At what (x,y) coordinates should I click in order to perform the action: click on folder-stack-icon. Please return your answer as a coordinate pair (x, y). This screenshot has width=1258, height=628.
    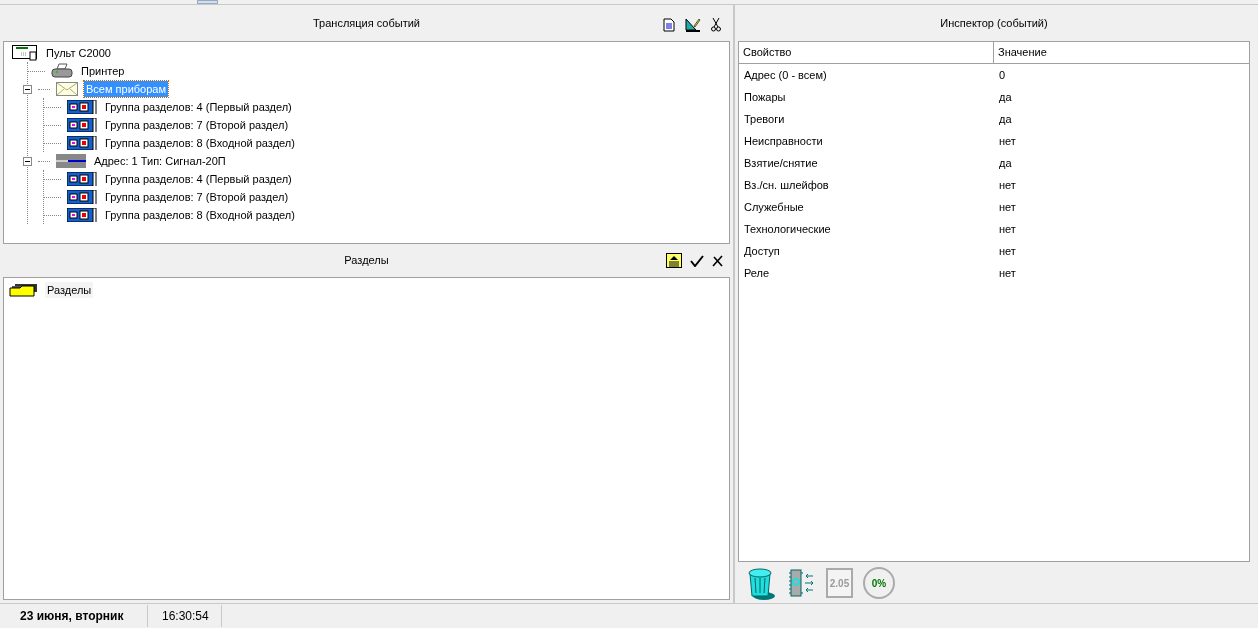
    Looking at the image, I should click on (24, 290).